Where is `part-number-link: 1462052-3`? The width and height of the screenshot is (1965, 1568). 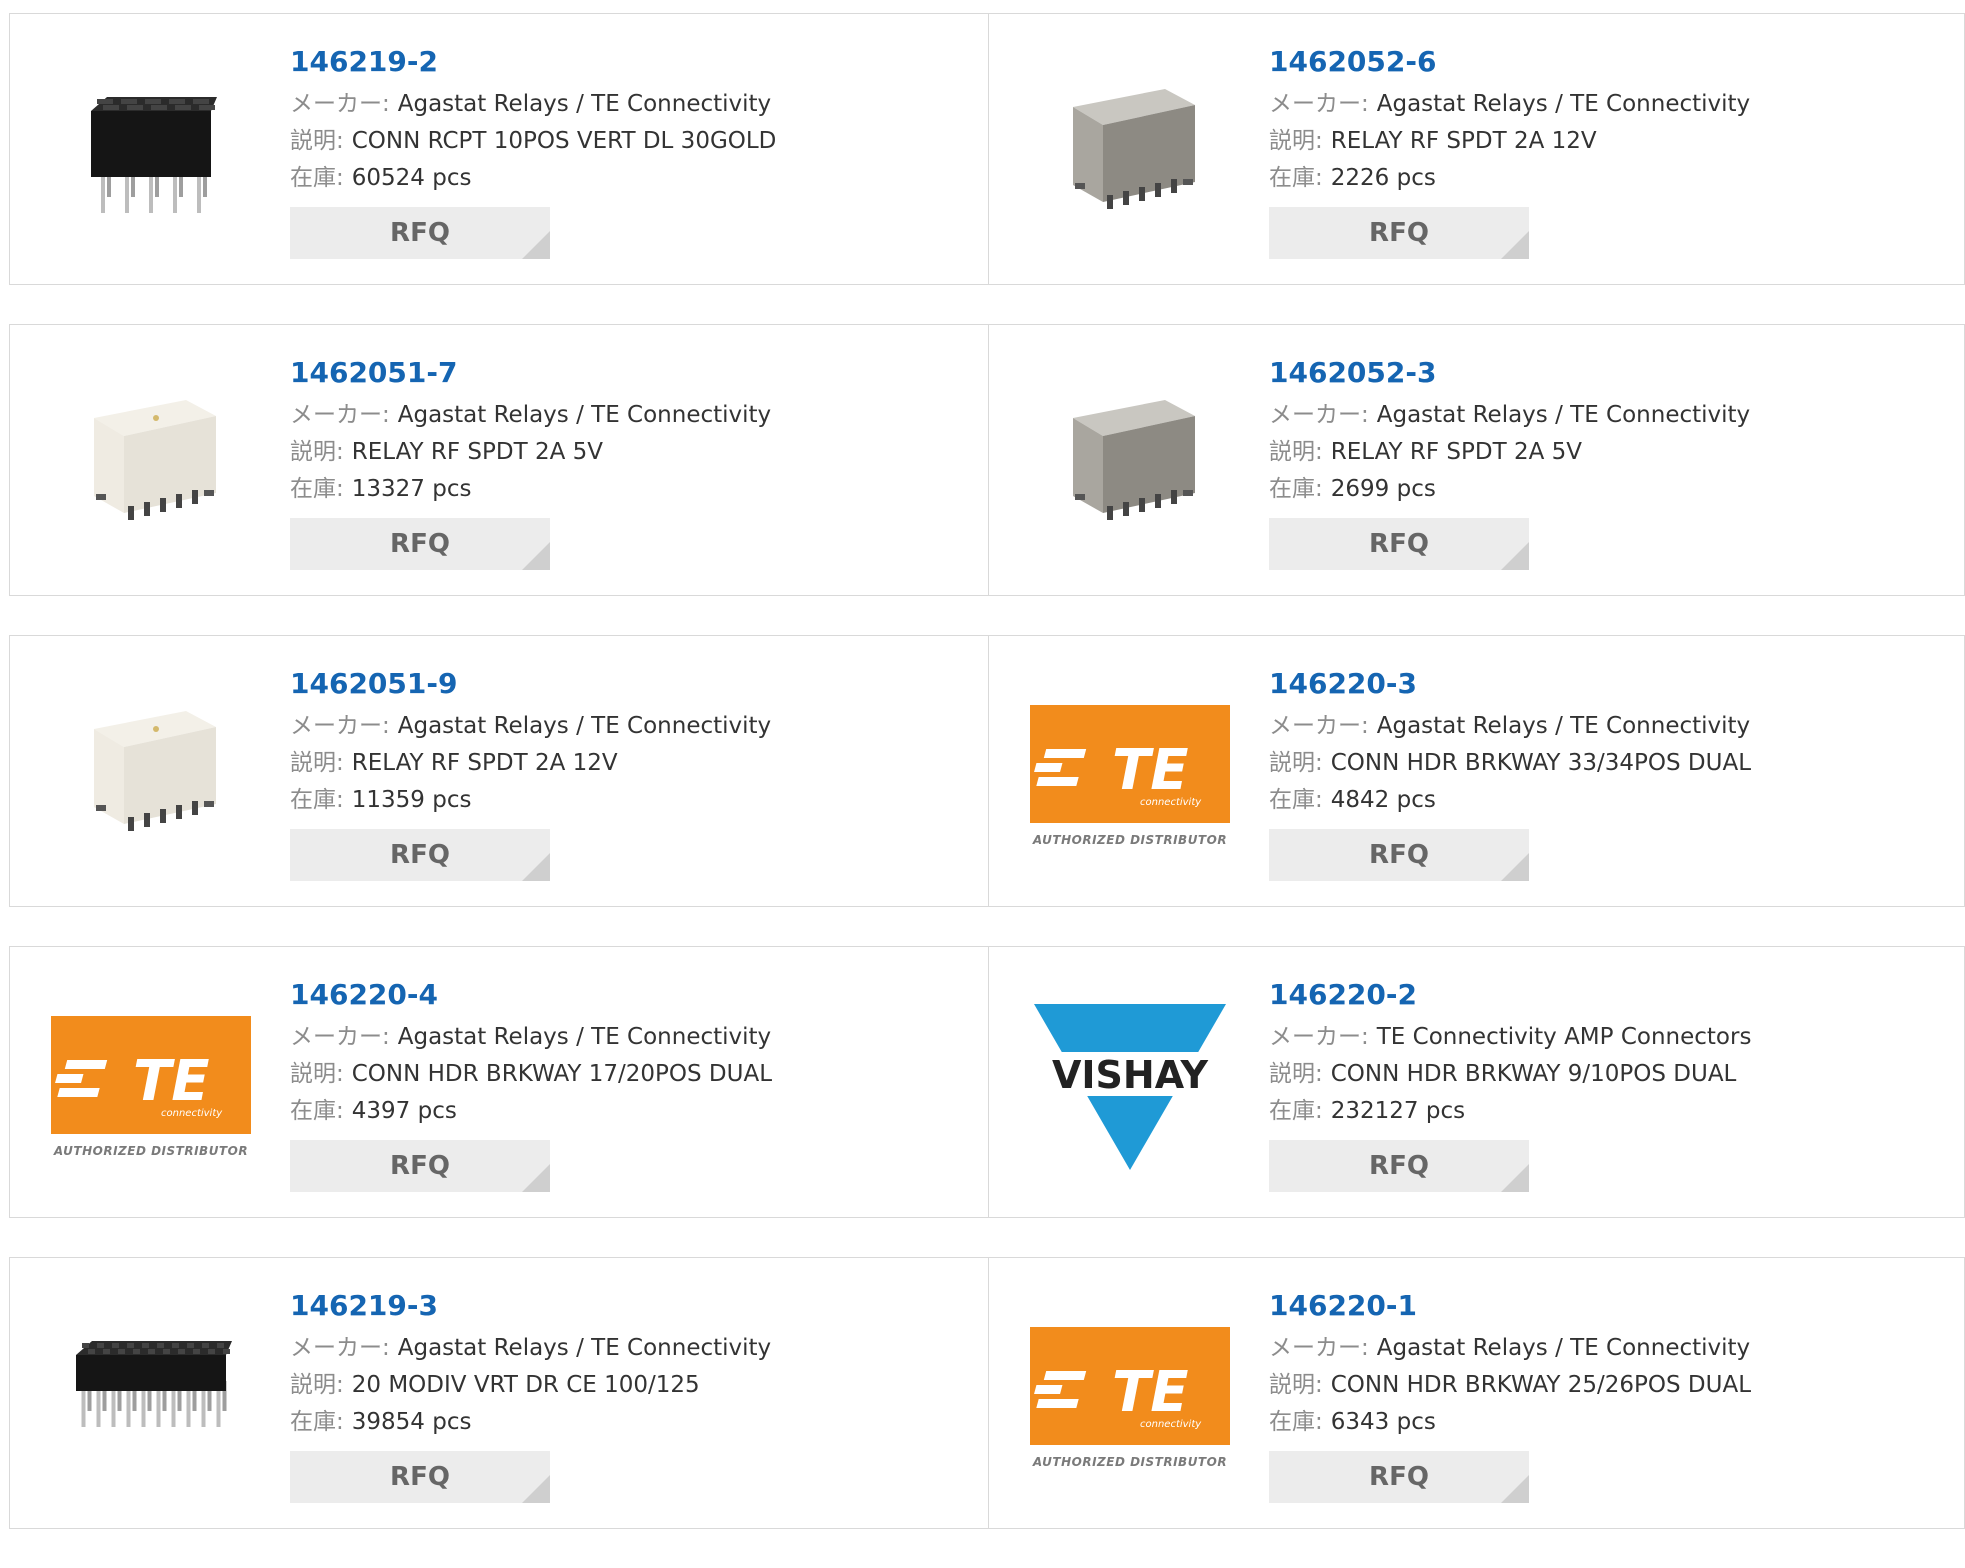
part-number-link: 1462052-3 is located at coordinates (1509, 373).